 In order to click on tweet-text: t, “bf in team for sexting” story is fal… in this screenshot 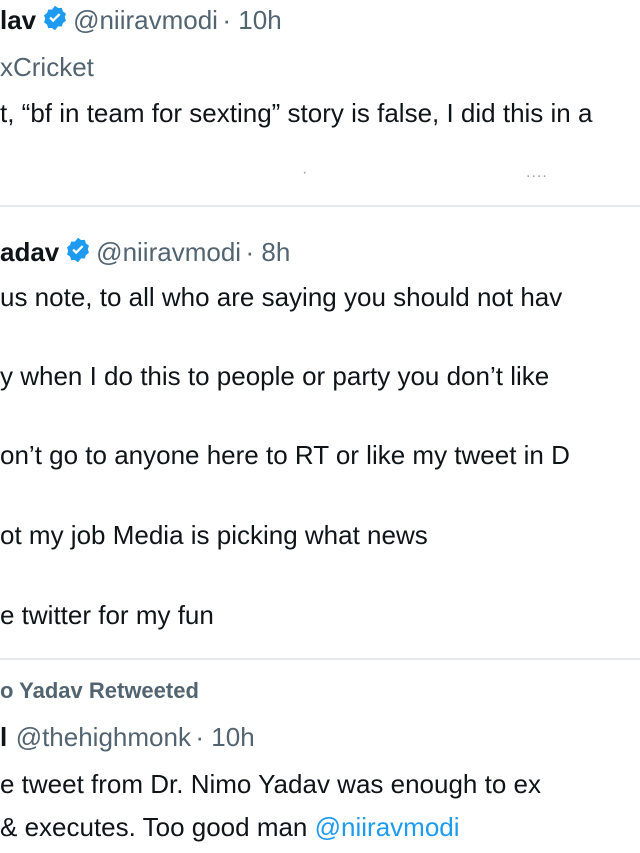, I will do `click(296, 113)`.